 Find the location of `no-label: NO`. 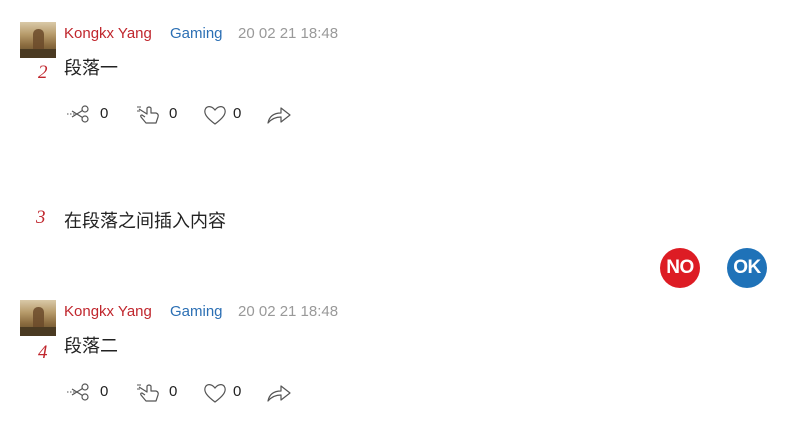

no-label: NO is located at coordinates (680, 267).